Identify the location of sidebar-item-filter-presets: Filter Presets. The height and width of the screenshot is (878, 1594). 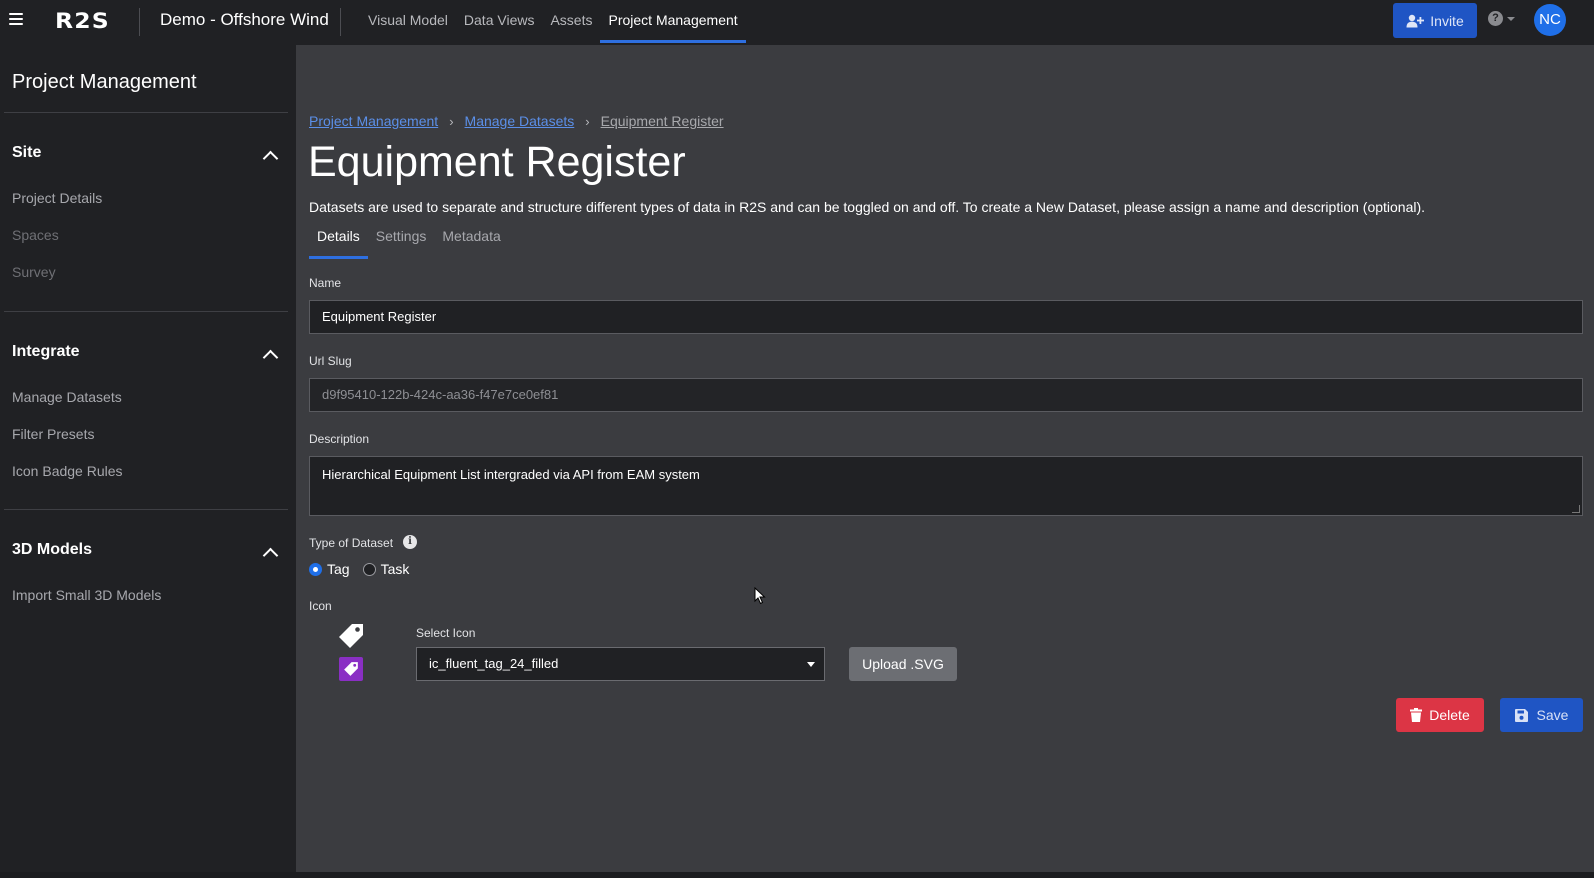
(53, 434).